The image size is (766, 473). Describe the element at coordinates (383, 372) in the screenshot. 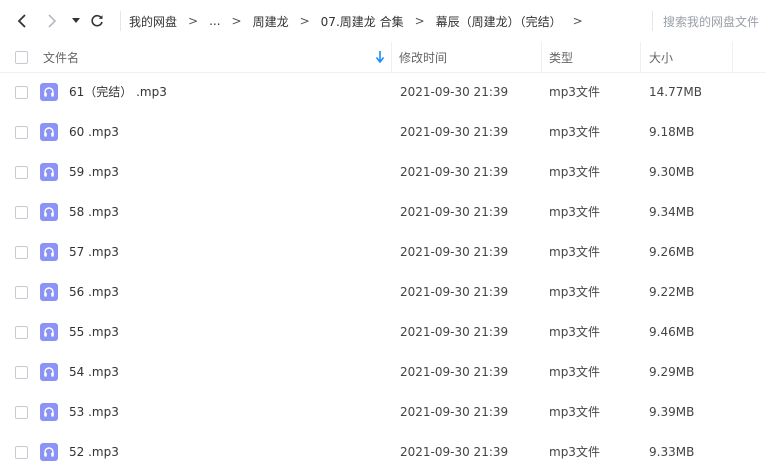

I see `file-row: 54 .mp3 2021-09-30 21:39 mp3文件 9.29MB` at that location.